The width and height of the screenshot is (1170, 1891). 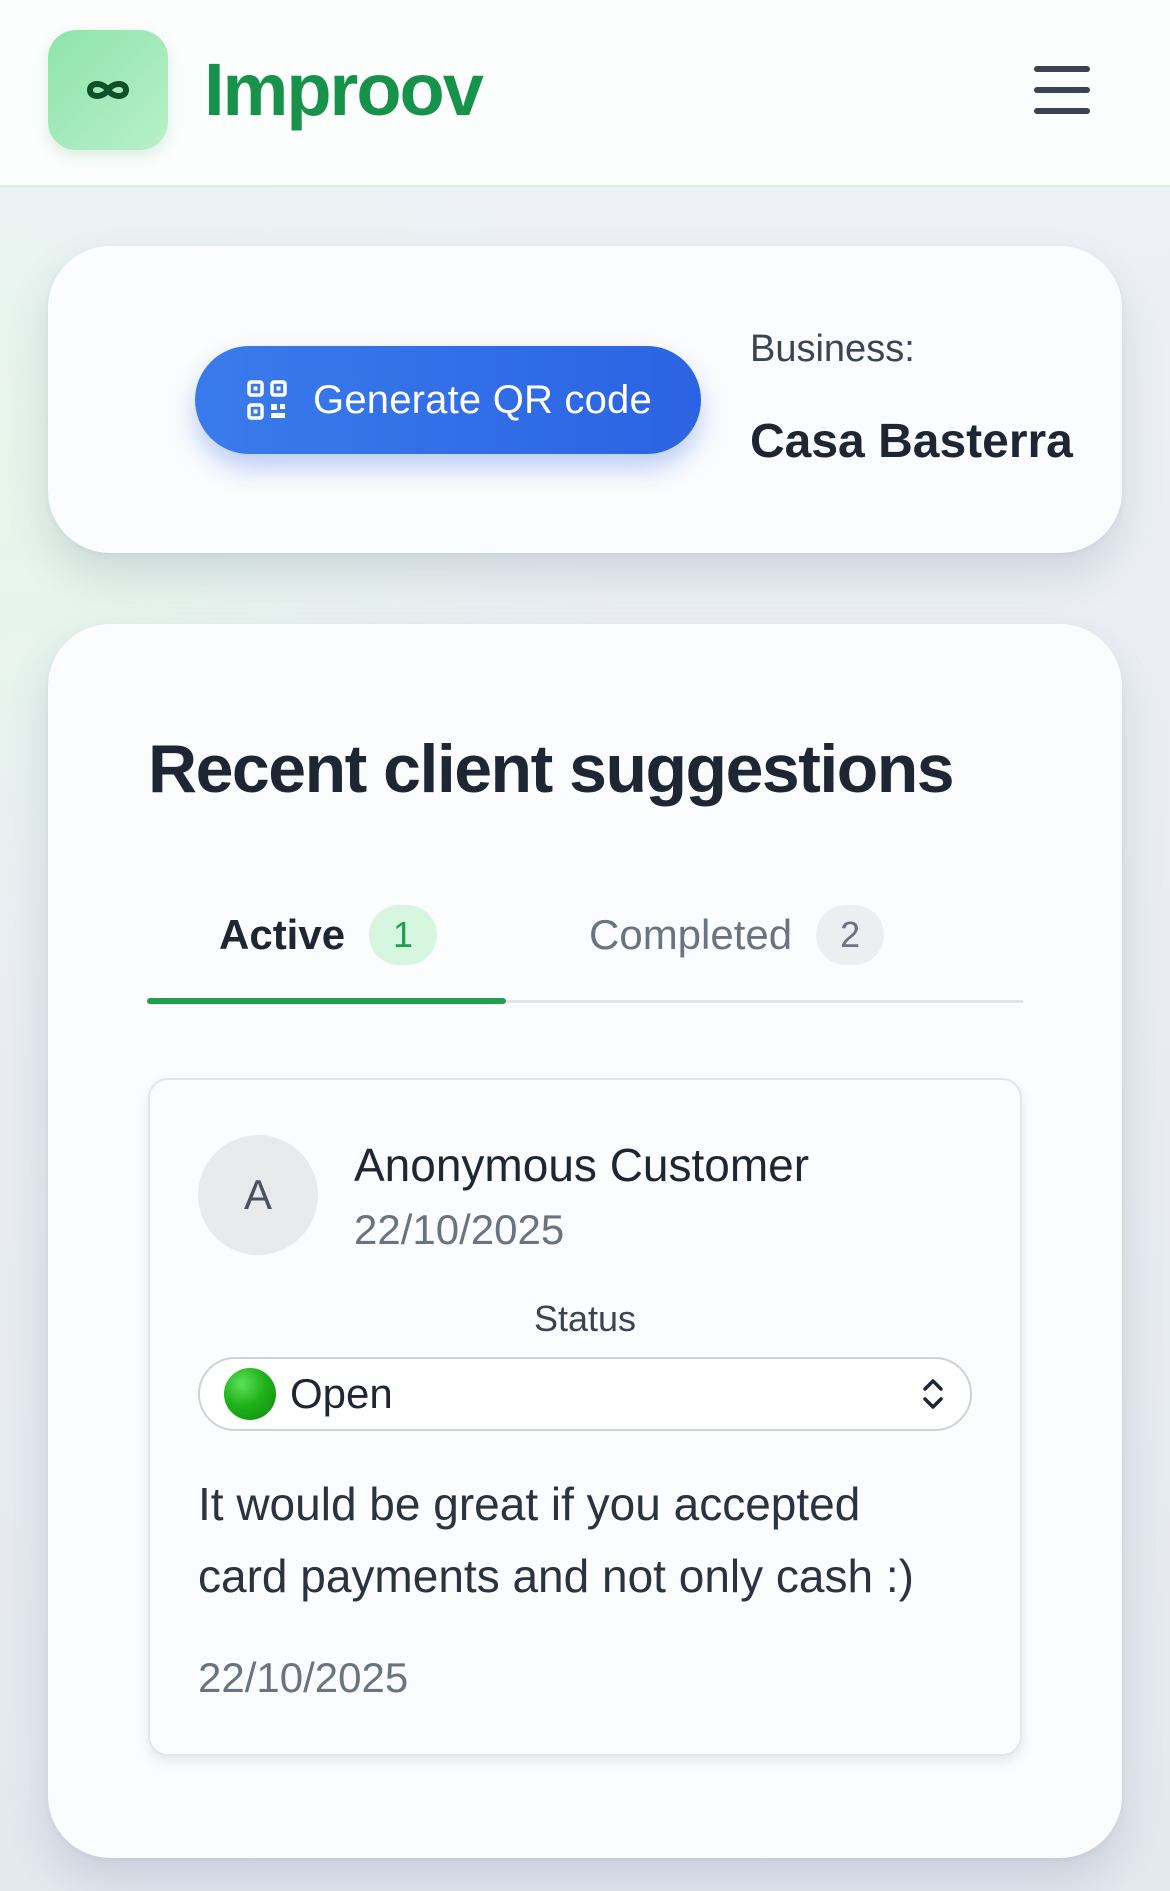 What do you see at coordinates (258, 1195) in the screenshot?
I see `avatar: A` at bounding box center [258, 1195].